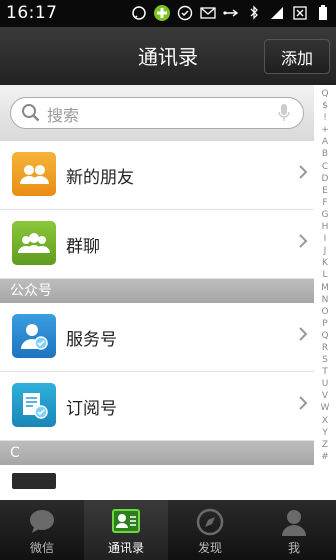  What do you see at coordinates (325, 396) in the screenshot?
I see `index-letter: V` at bounding box center [325, 396].